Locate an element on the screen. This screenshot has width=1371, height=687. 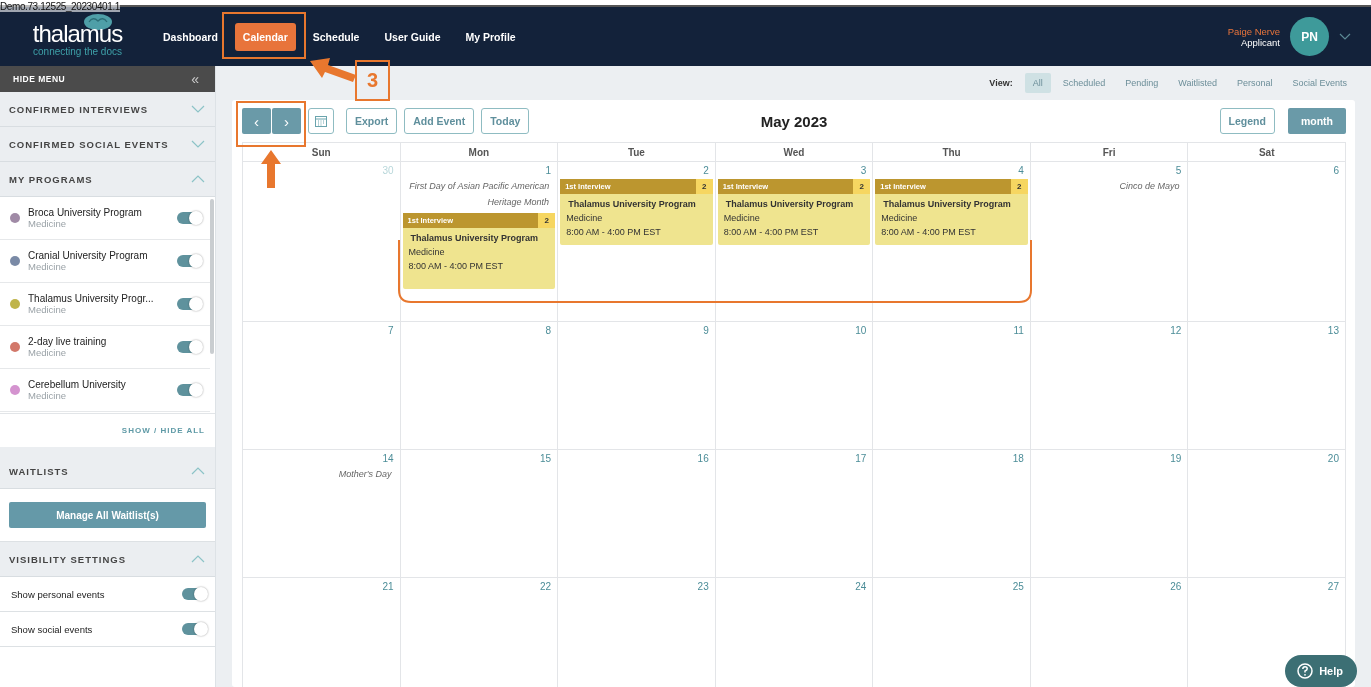
arrow-icon is located at coordinates (271, 169).